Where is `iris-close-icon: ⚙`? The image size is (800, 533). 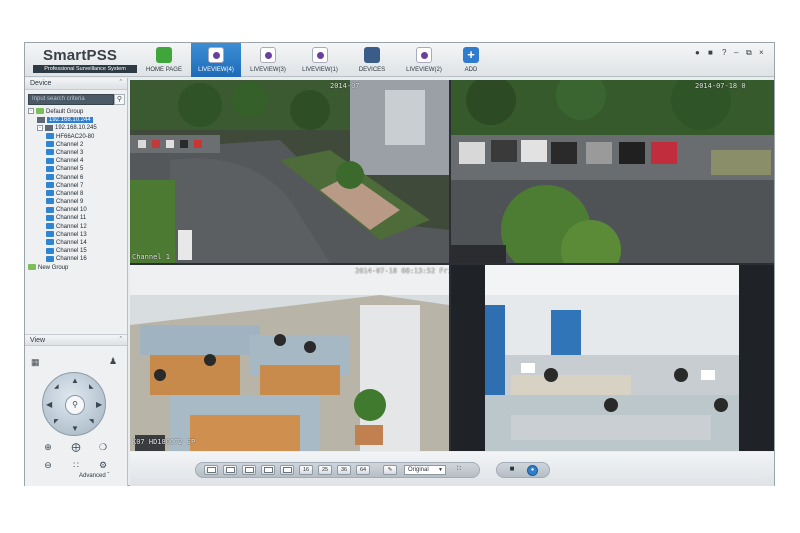
iris-close-icon: ⚙ is located at coordinates (103, 465).